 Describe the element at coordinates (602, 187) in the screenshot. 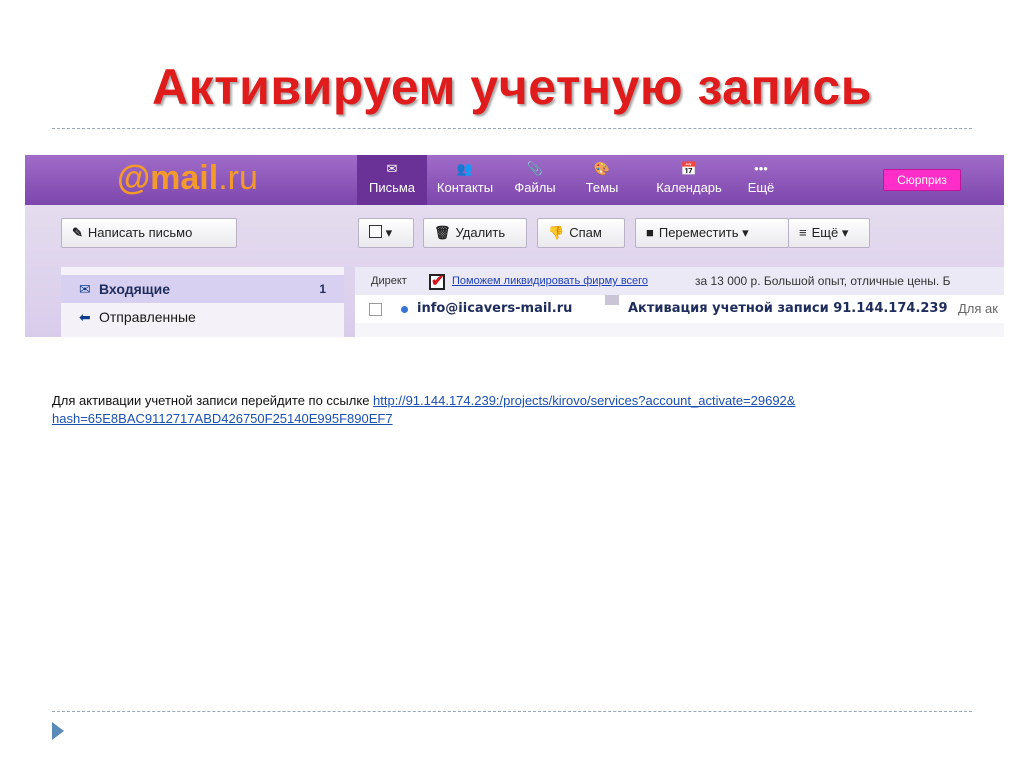

I see `nav-themes-label: Темы` at that location.